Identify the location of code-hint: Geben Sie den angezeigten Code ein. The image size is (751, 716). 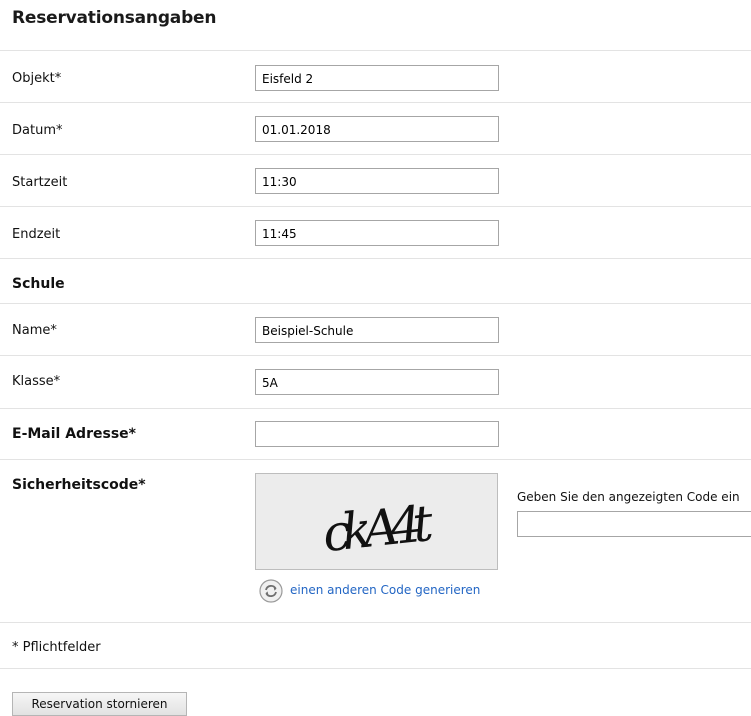
(628, 497).